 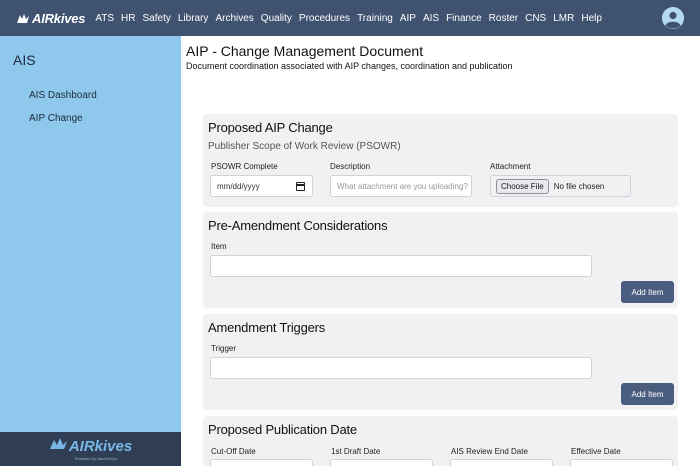 I want to click on calendar-icon, so click(x=300, y=186).